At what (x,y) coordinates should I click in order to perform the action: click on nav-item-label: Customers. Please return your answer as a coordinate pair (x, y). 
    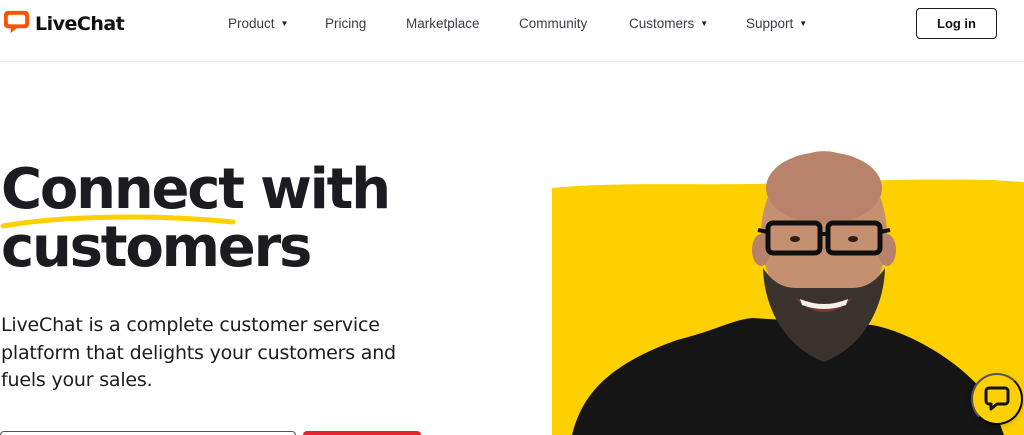
    Looking at the image, I should click on (662, 23).